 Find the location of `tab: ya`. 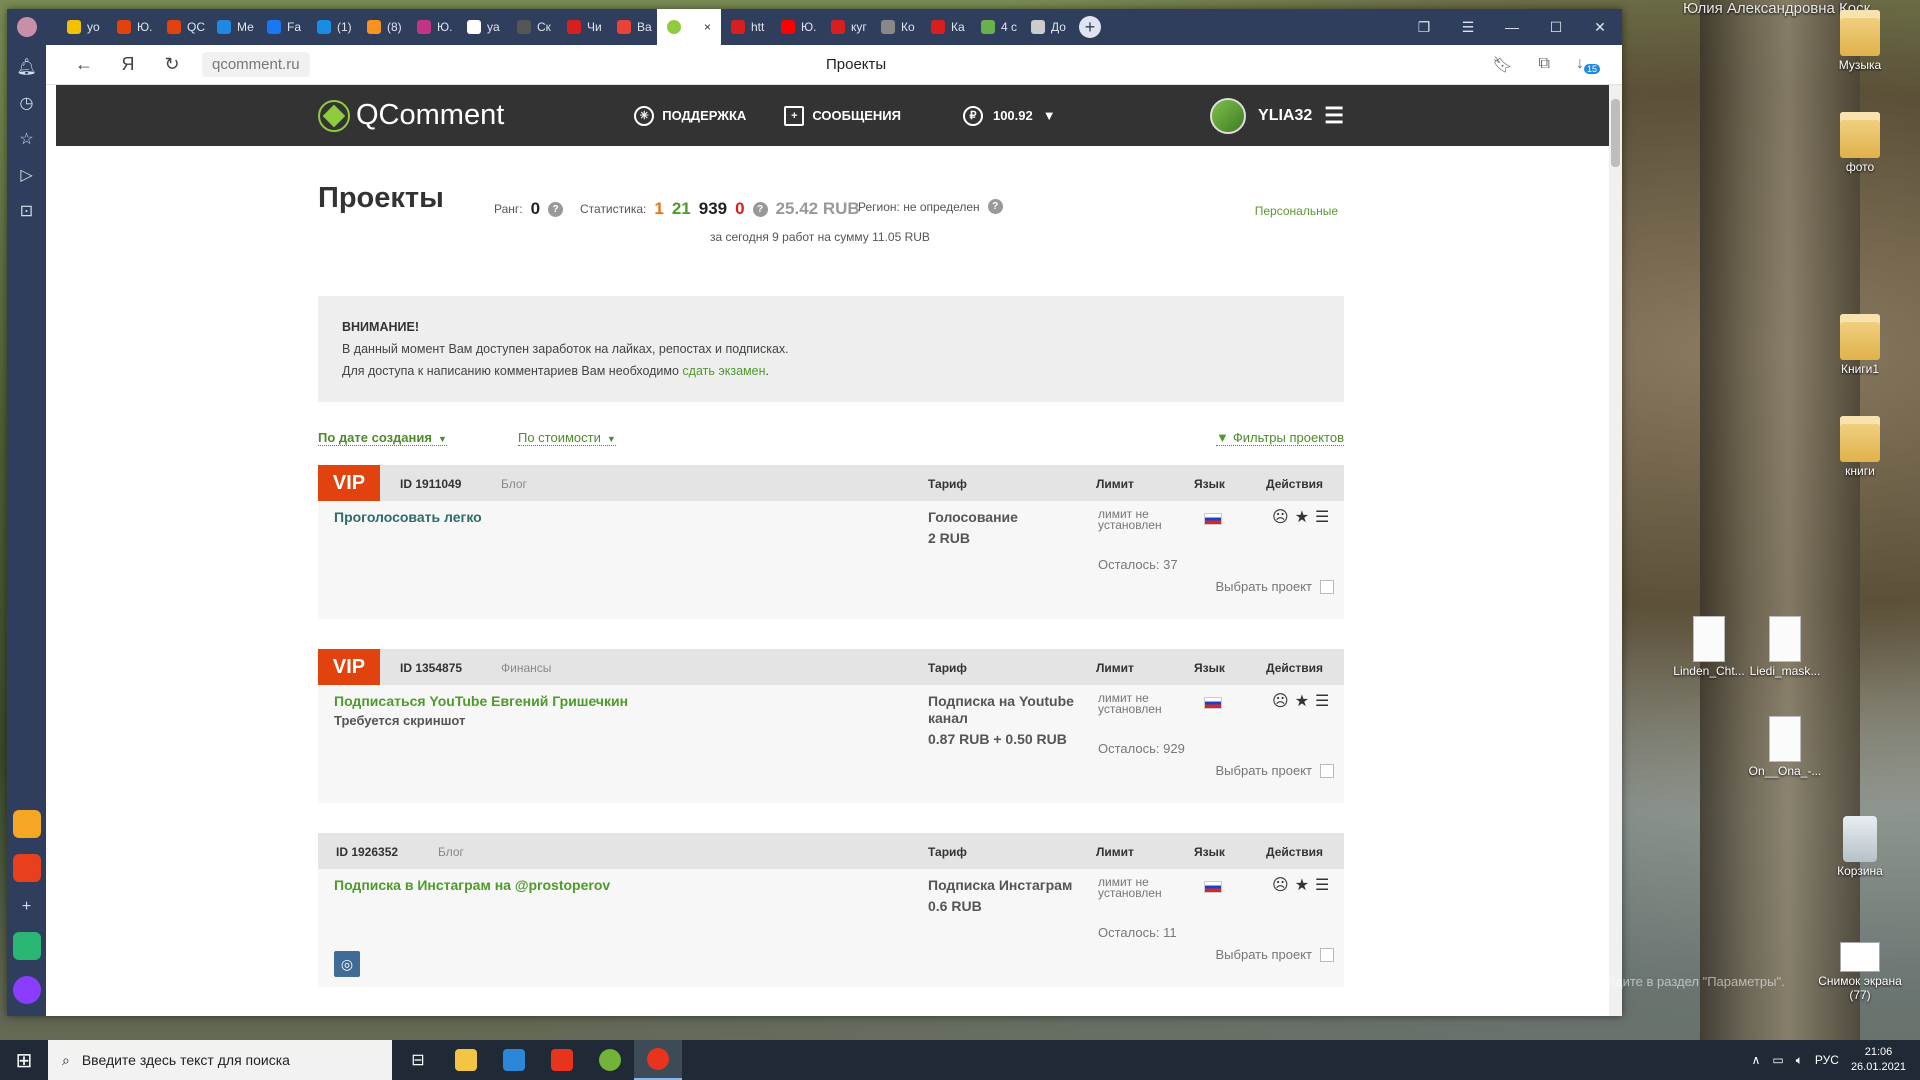

tab: ya is located at coordinates (482, 27).